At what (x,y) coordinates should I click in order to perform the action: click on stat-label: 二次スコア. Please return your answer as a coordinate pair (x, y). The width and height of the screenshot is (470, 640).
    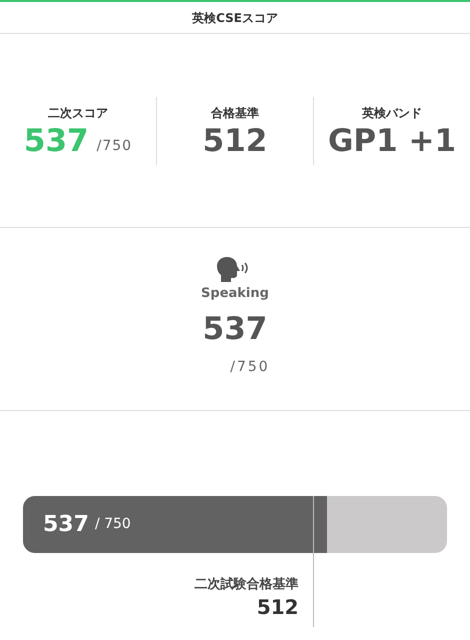
    Looking at the image, I should click on (78, 113).